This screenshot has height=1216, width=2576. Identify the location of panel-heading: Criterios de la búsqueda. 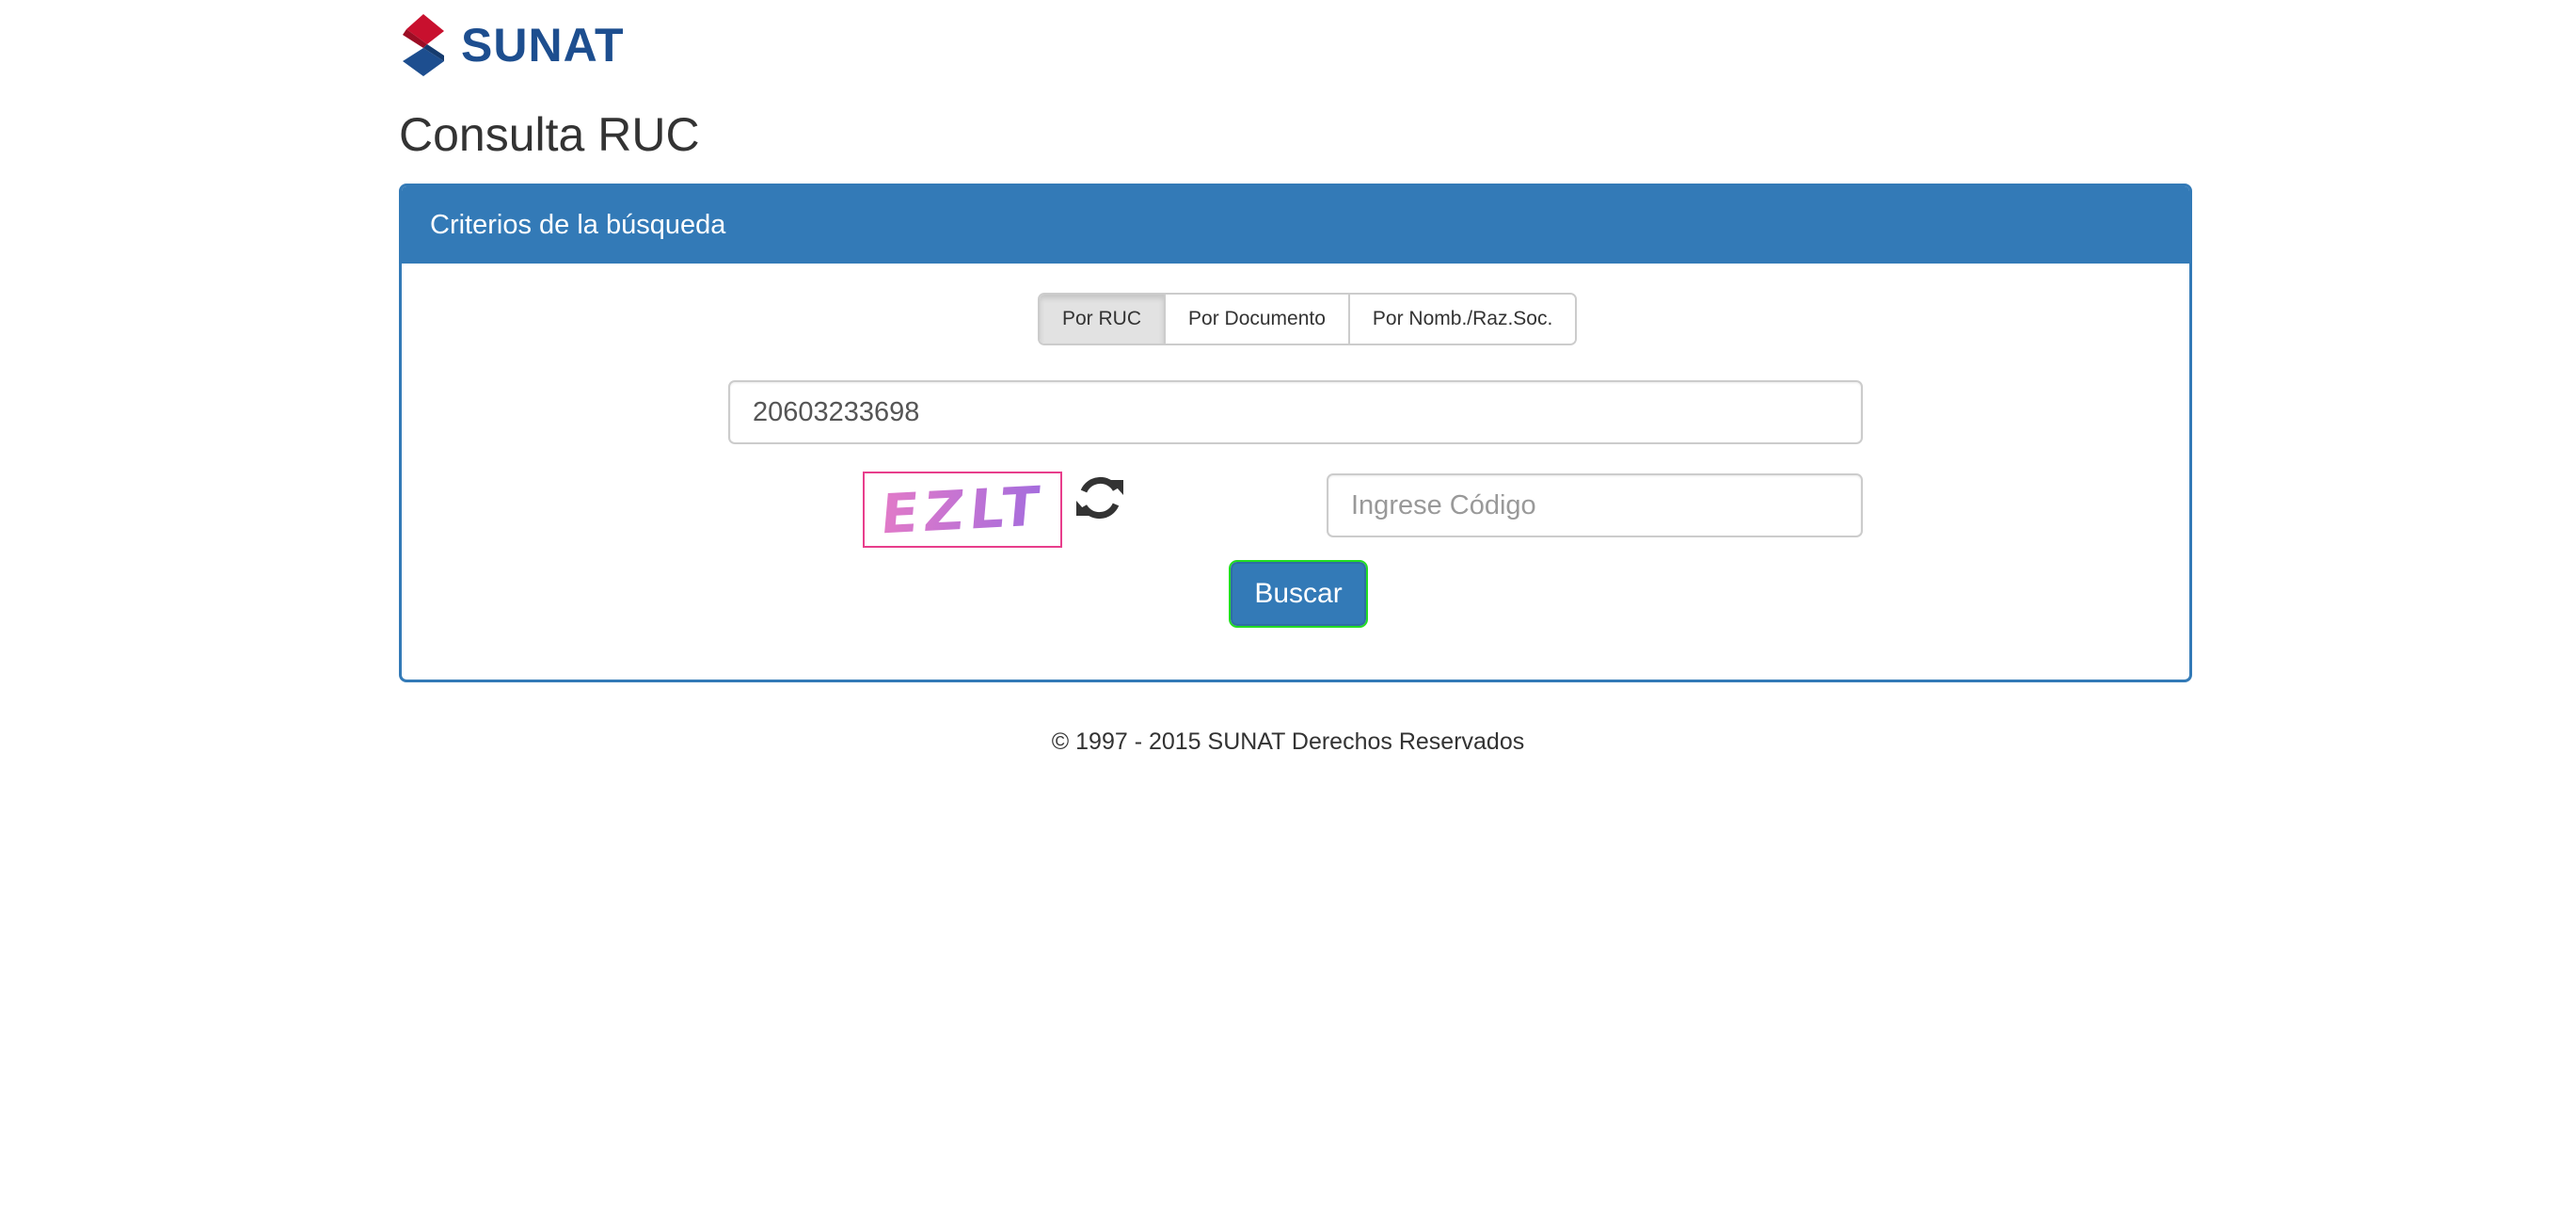
(1295, 225).